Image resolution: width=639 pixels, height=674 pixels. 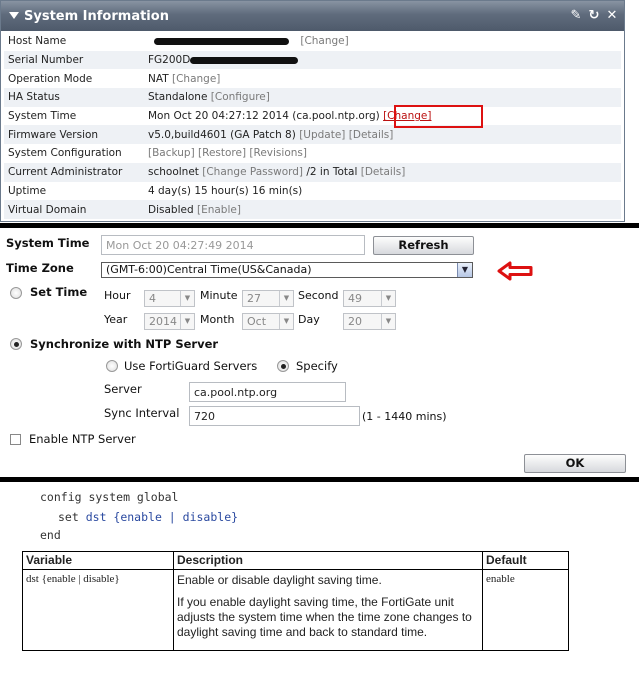 I want to click on row-value: NAT [Change], so click(x=382, y=78).